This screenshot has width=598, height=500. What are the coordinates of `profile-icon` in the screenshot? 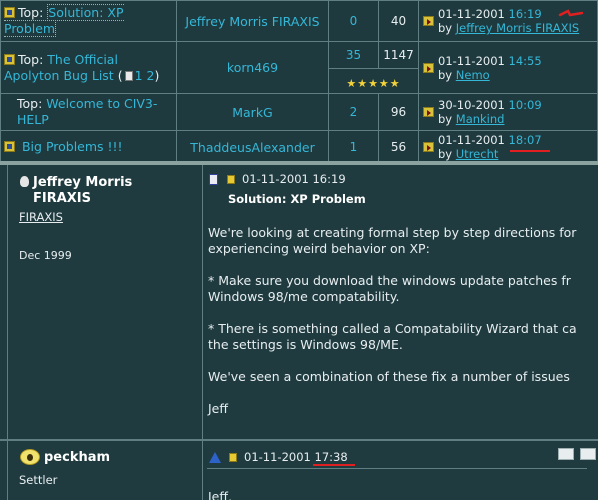 It's located at (566, 454).